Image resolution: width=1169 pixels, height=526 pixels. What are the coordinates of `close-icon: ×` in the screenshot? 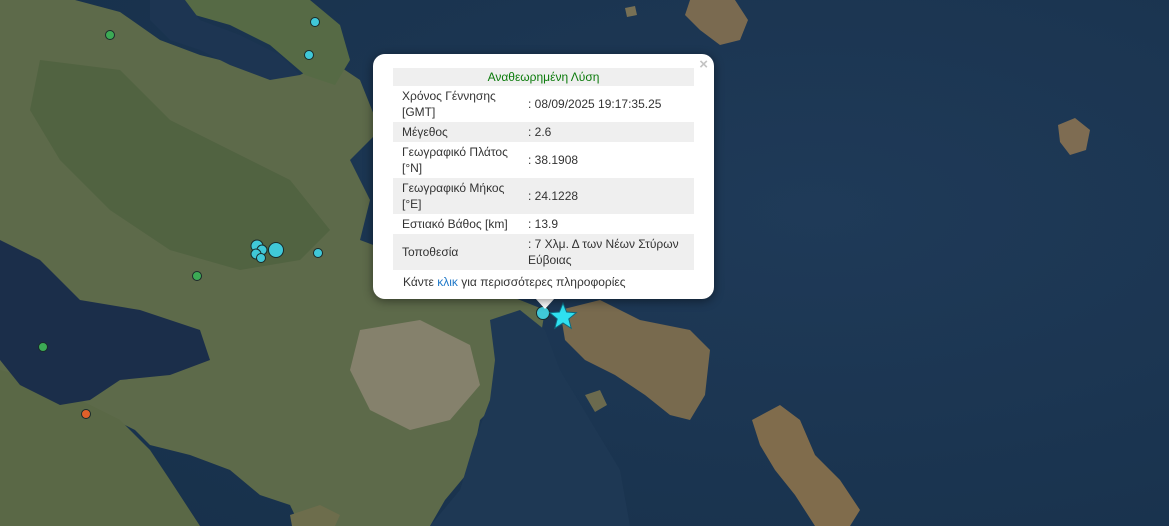 It's located at (703, 65).